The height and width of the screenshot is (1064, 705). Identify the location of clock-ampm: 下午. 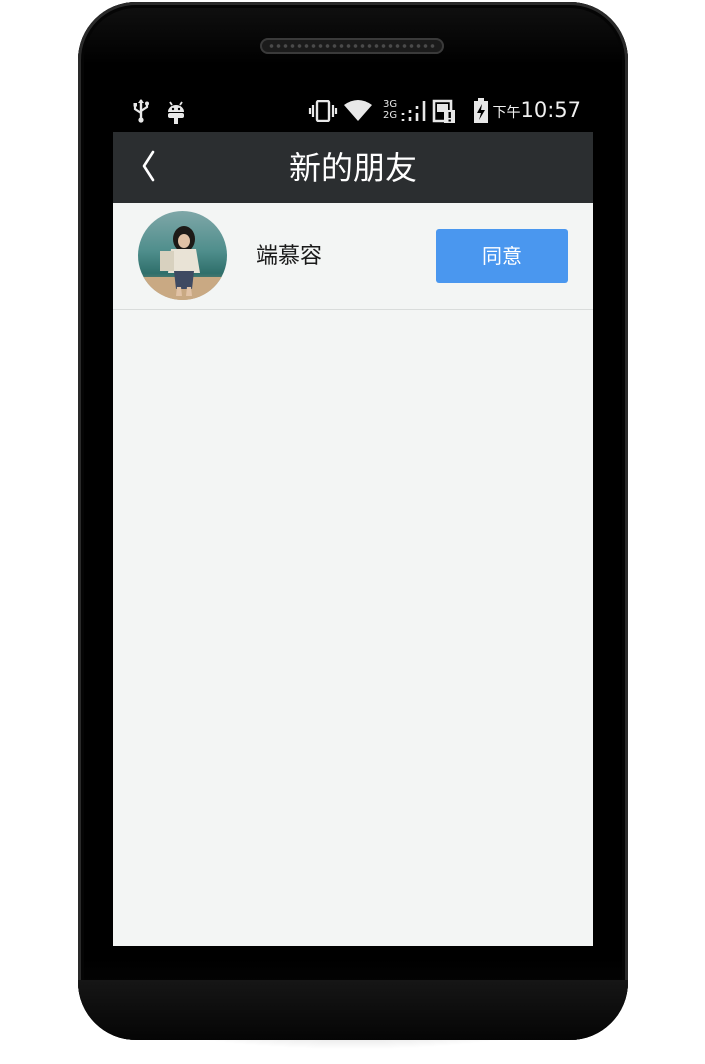
(506, 113).